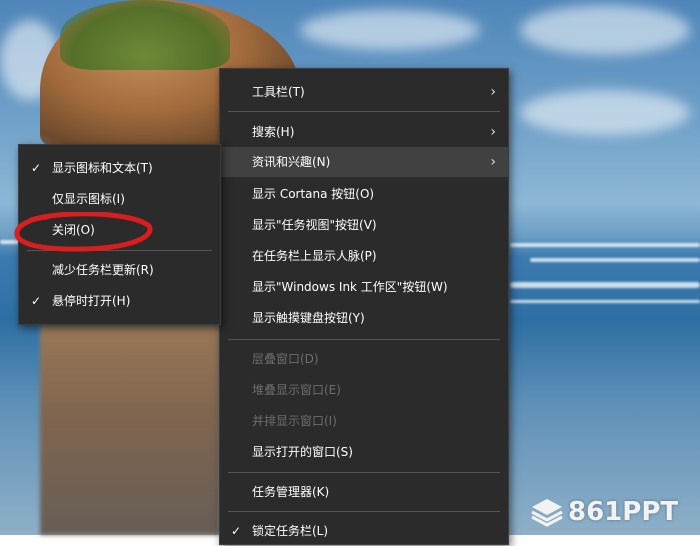  I want to click on menu-item-lock-taskbar: ✓ 锁定任务栏(L), so click(364, 531).